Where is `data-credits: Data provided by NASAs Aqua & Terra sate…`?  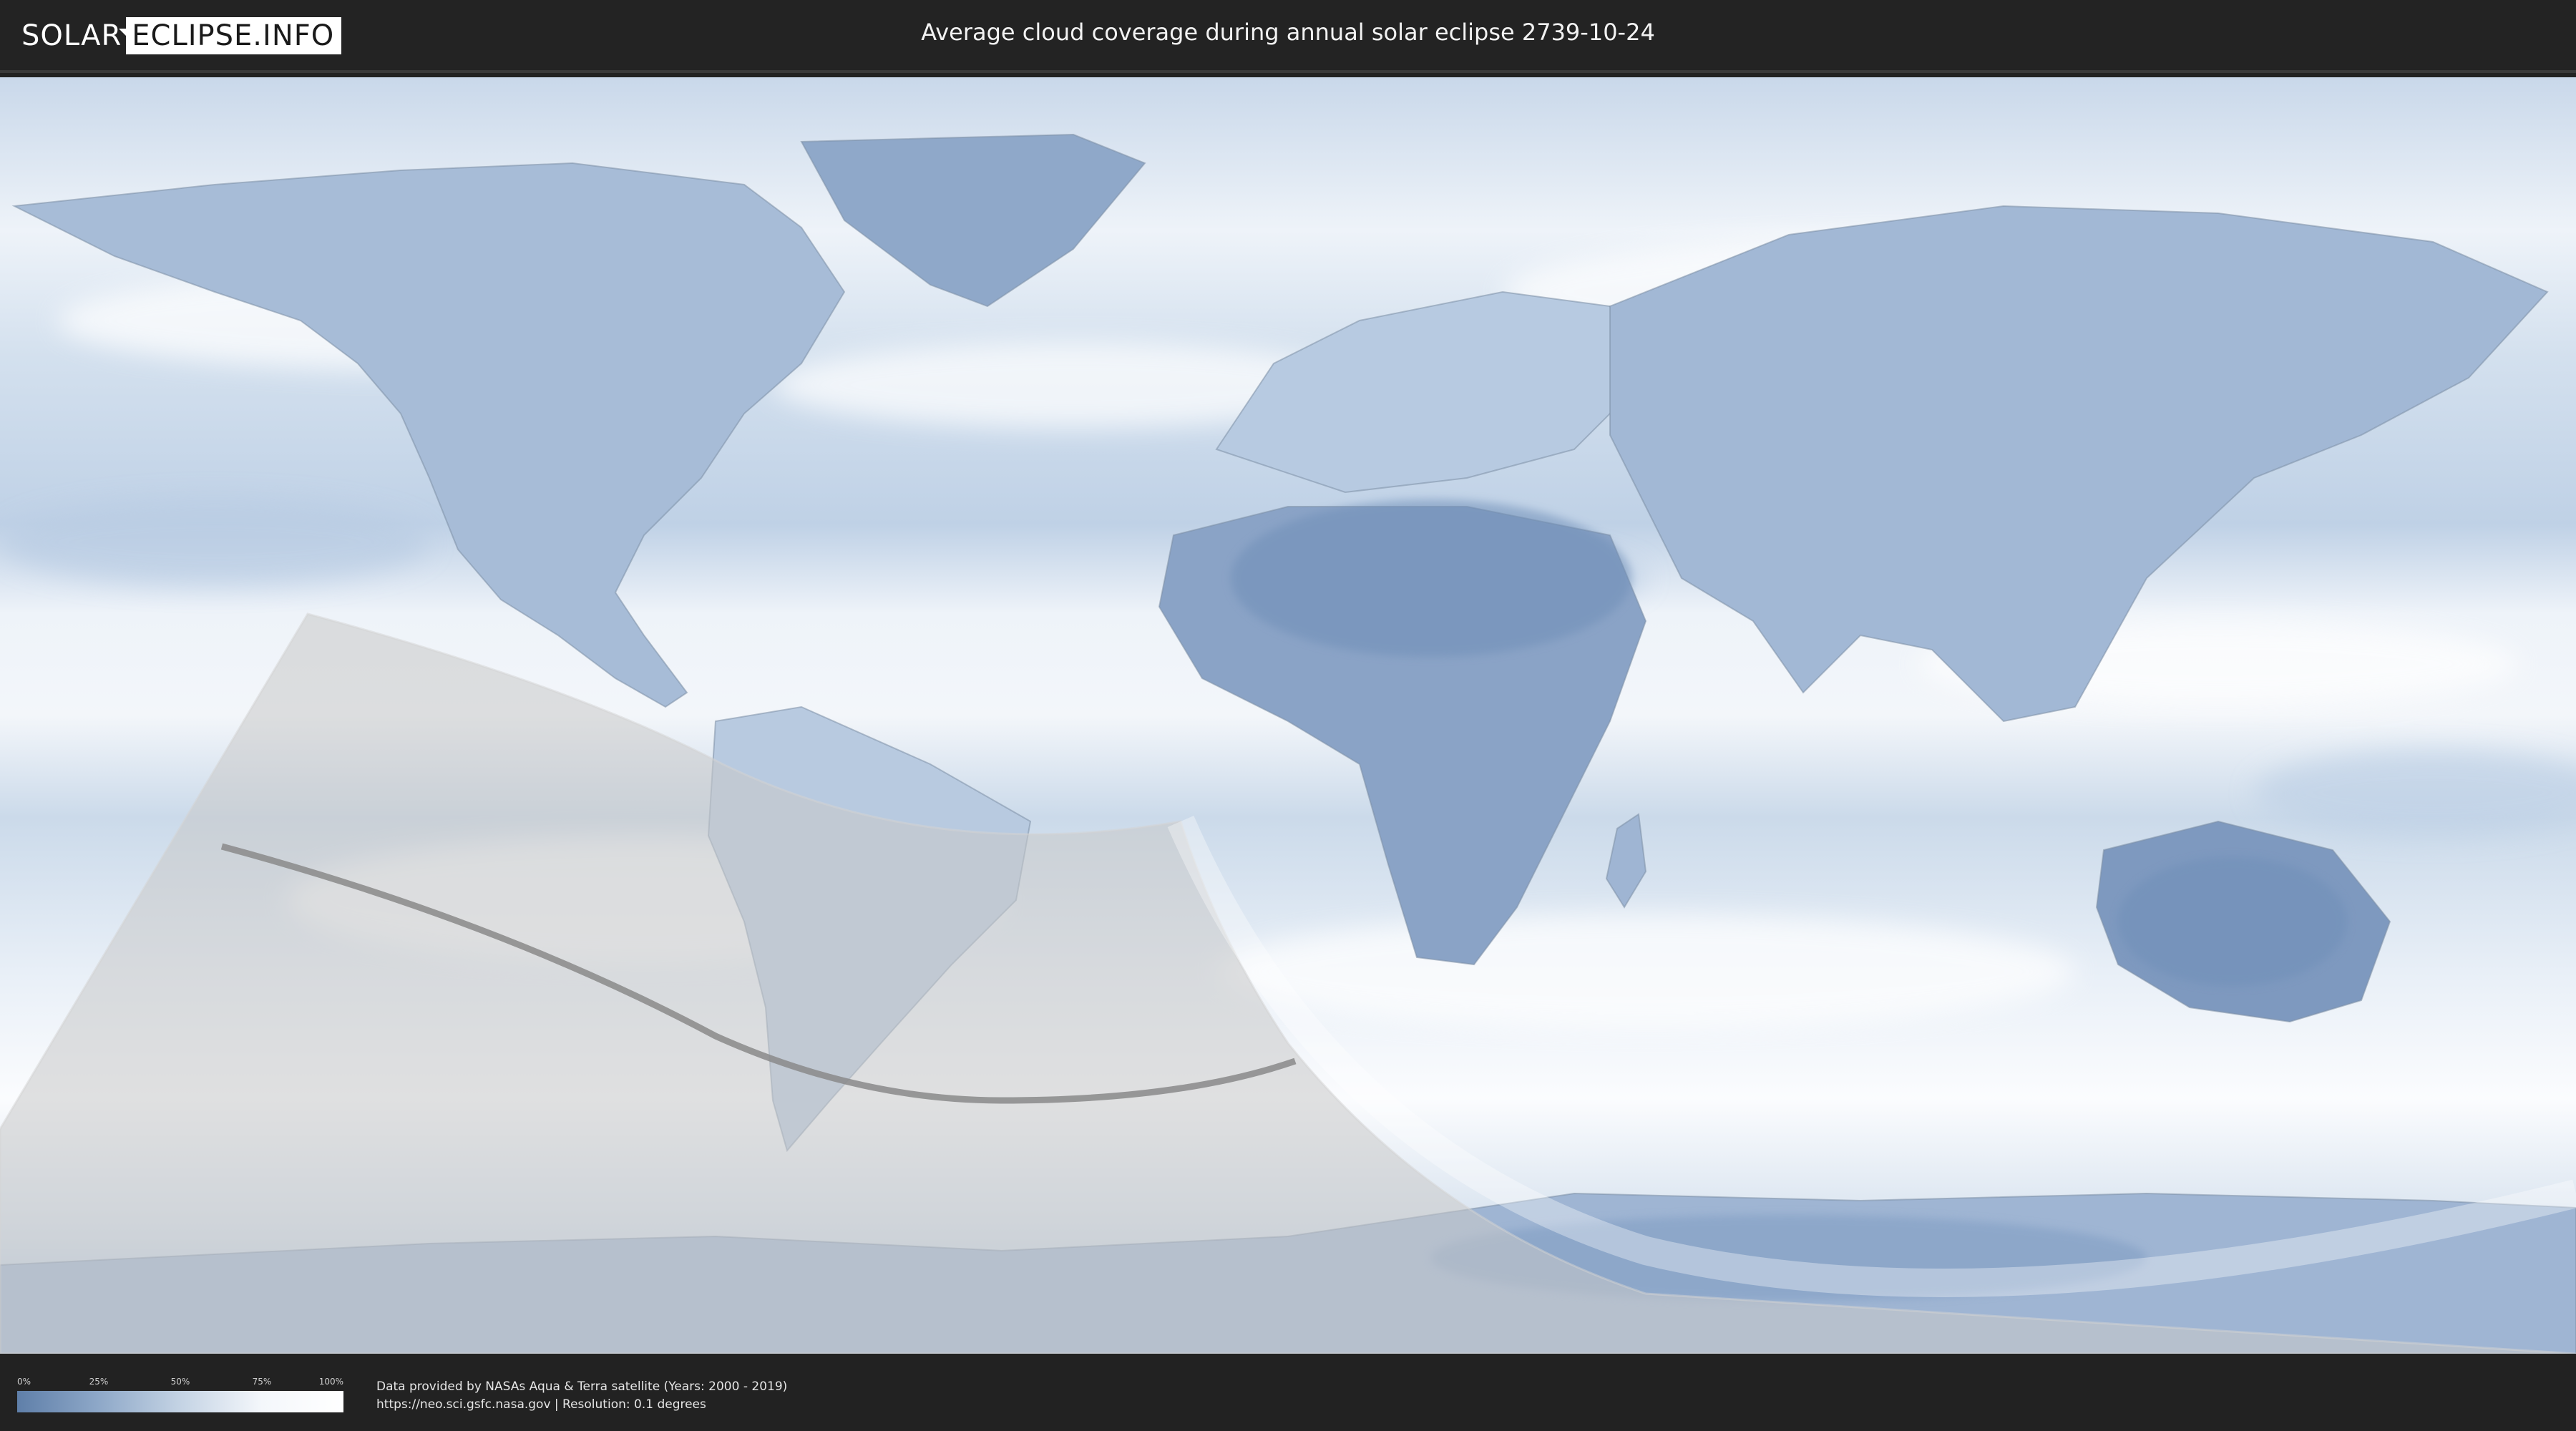
data-credits: Data provided by NASAs Aqua & Terra sate… is located at coordinates (581, 1396).